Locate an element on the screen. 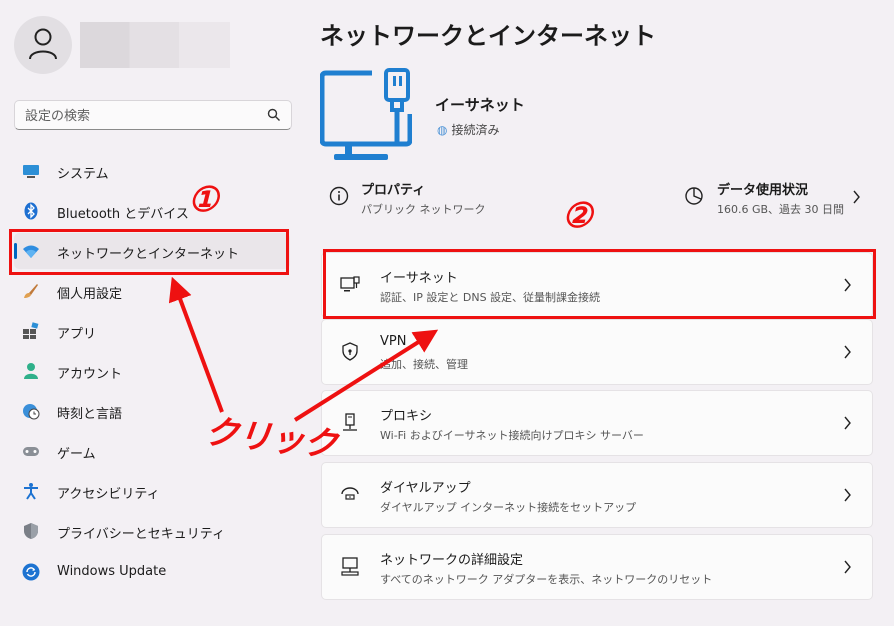 This screenshot has width=894, height=626. annotation-arrows is located at coordinates (303, 349).